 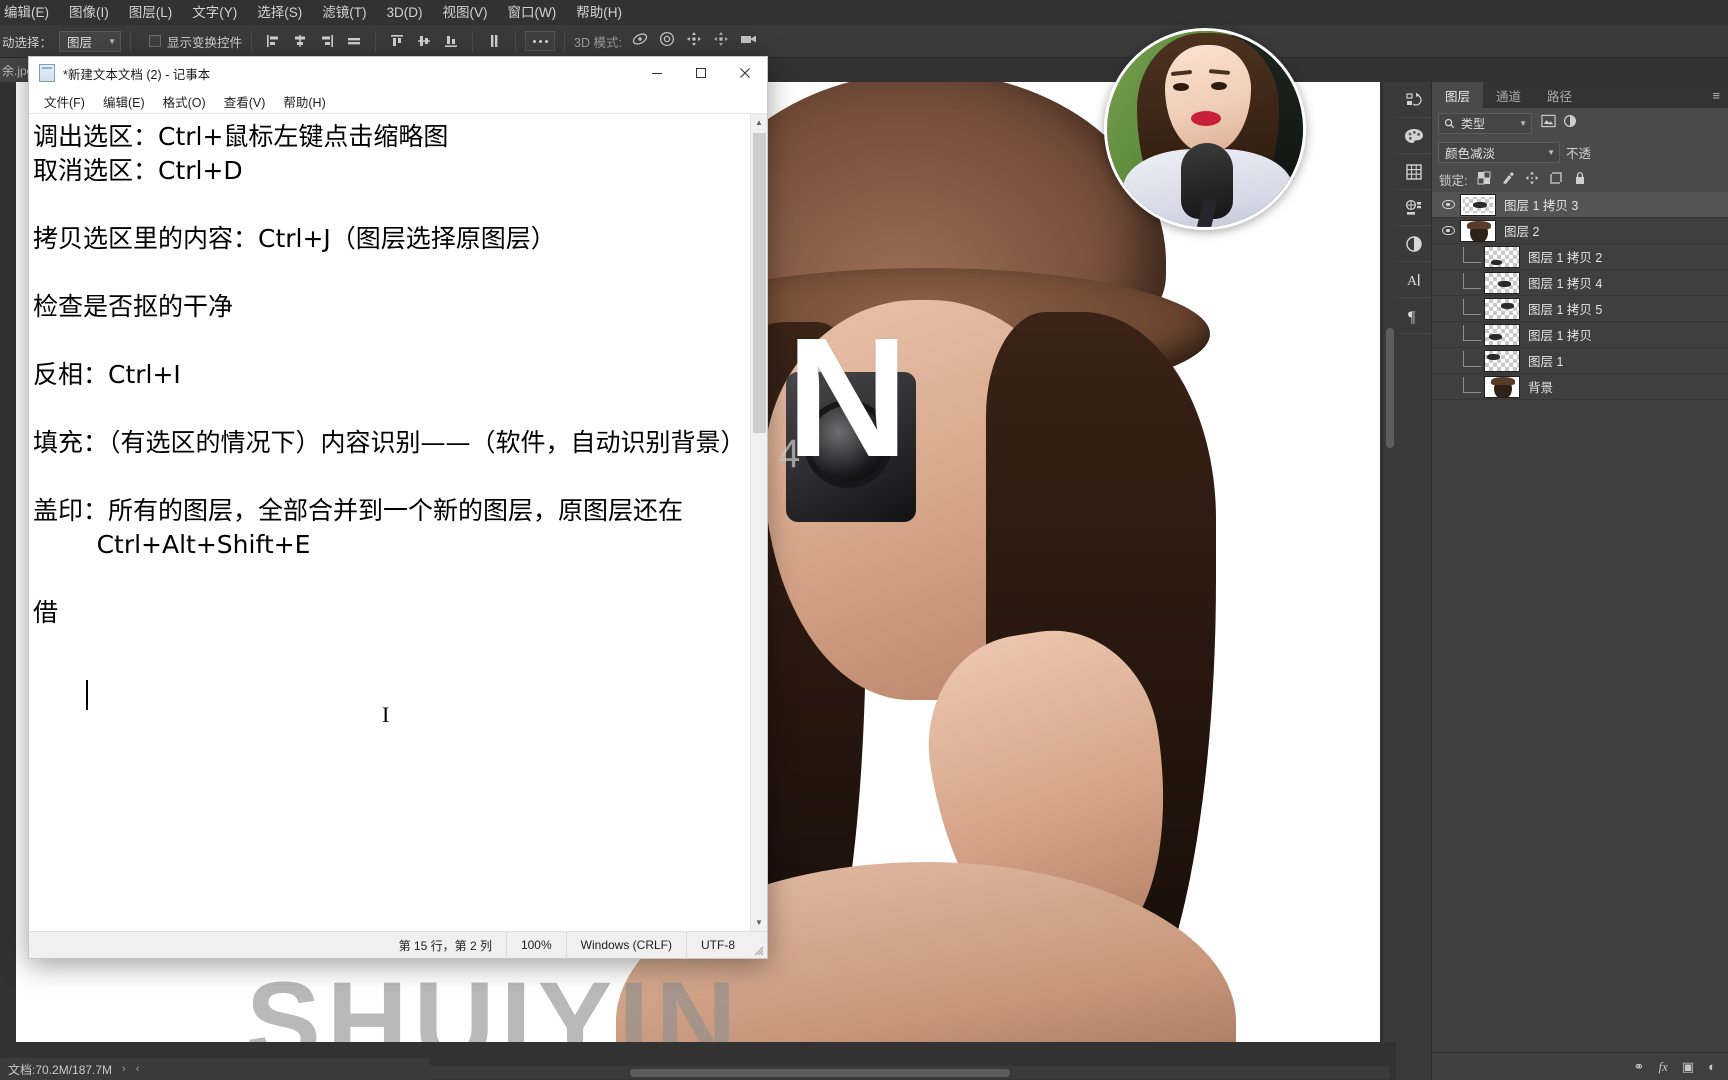 What do you see at coordinates (694, 41) in the screenshot?
I see `3d-pan-icon` at bounding box center [694, 41].